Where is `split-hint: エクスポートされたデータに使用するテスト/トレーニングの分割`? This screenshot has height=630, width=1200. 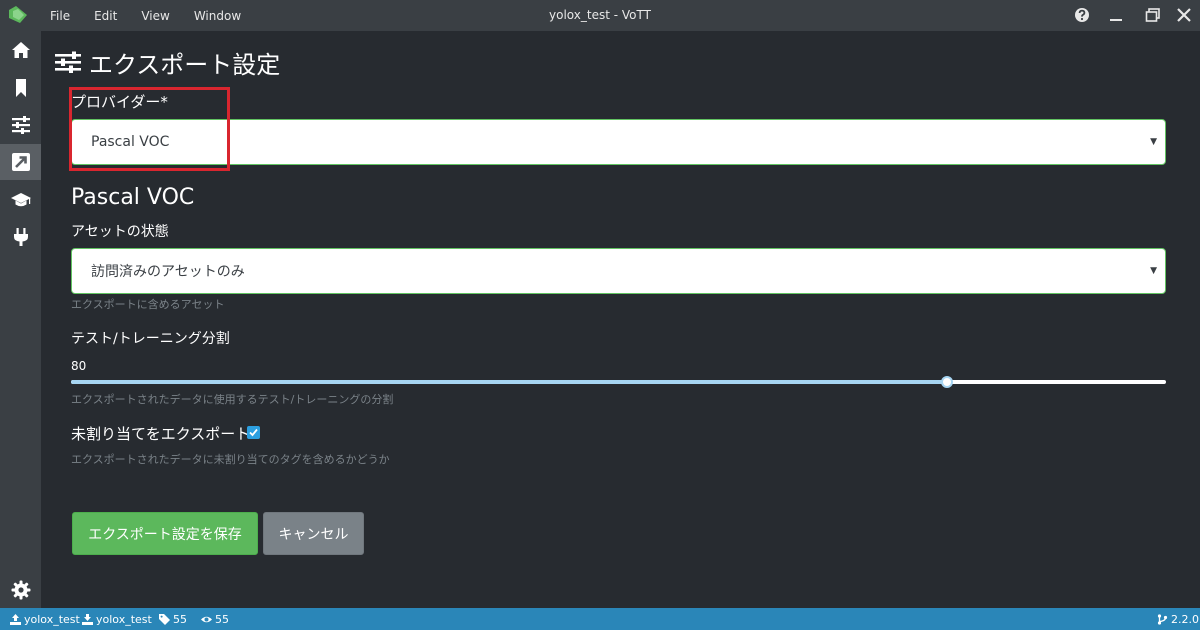 split-hint: エクスポートされたデータに使用するテスト/トレーニングの分割 is located at coordinates (232, 399).